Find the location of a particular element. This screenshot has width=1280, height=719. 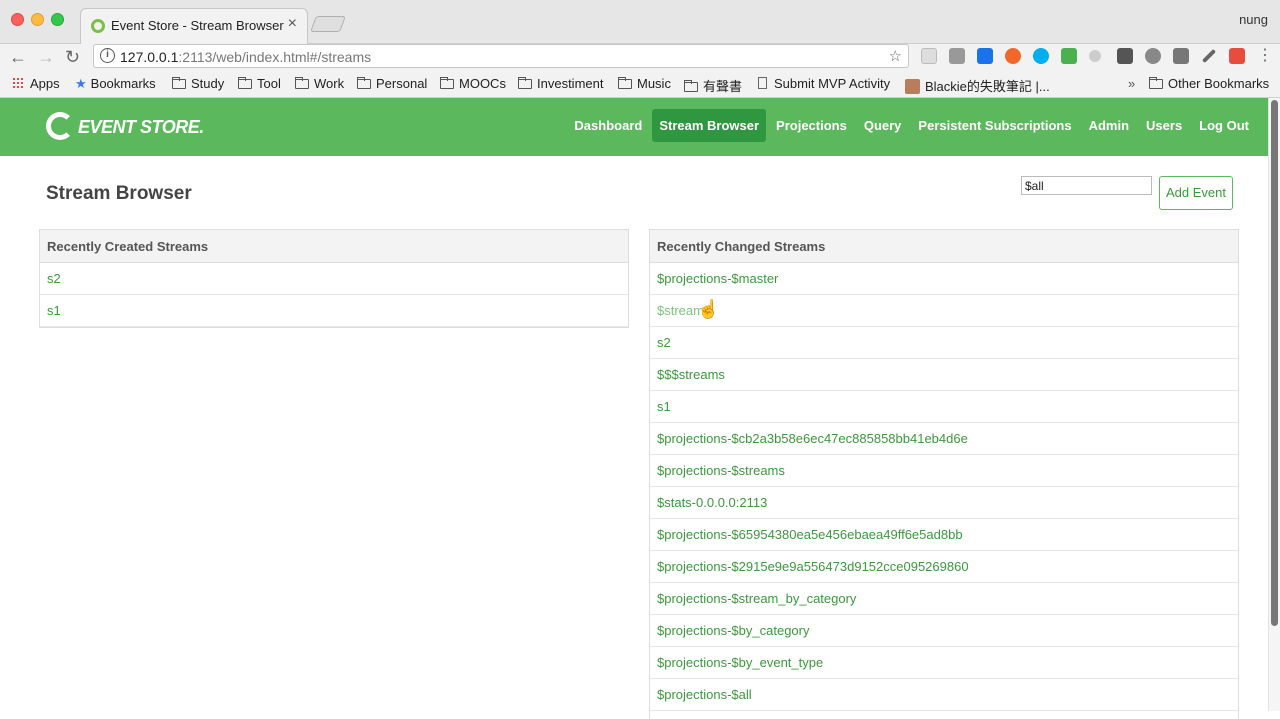

bookmark-music: Music is located at coordinates (644, 83).